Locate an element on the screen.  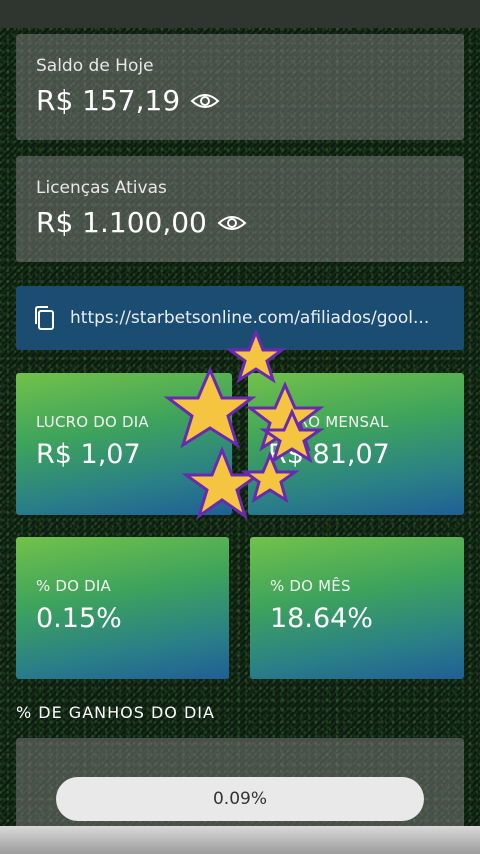
pct-month-value: 18.64% is located at coordinates (321, 618).